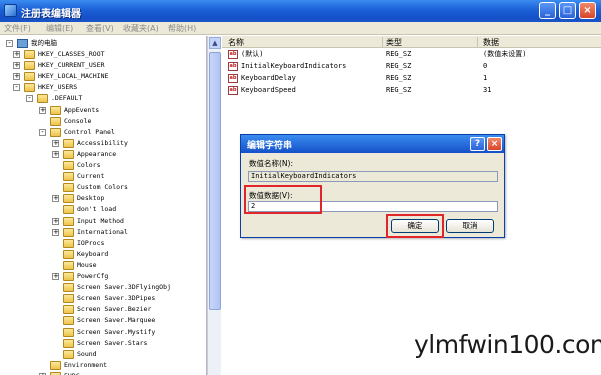 The width and height of the screenshot is (601, 375). Describe the element at coordinates (126, 254) in the screenshot. I see `tree-node: Keyboard` at that location.